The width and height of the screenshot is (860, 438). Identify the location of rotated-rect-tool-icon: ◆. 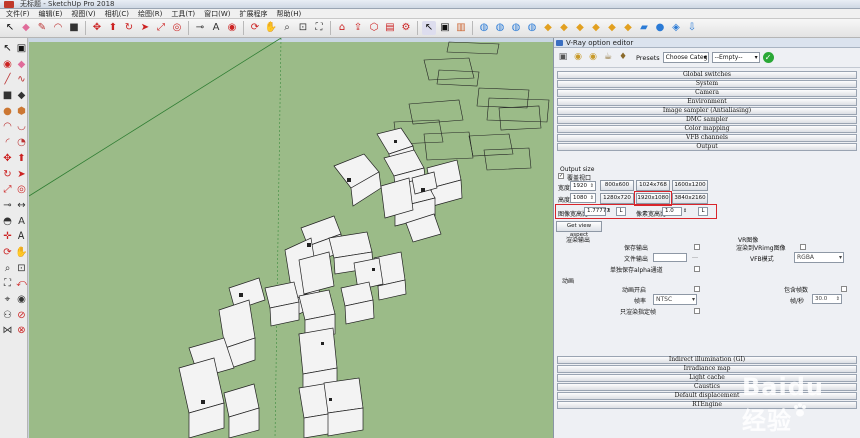
(21, 96).